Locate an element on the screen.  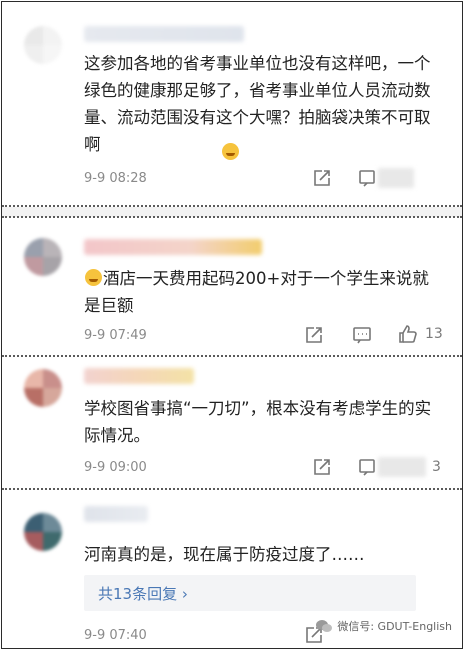
like-count: 13 is located at coordinates (434, 334).